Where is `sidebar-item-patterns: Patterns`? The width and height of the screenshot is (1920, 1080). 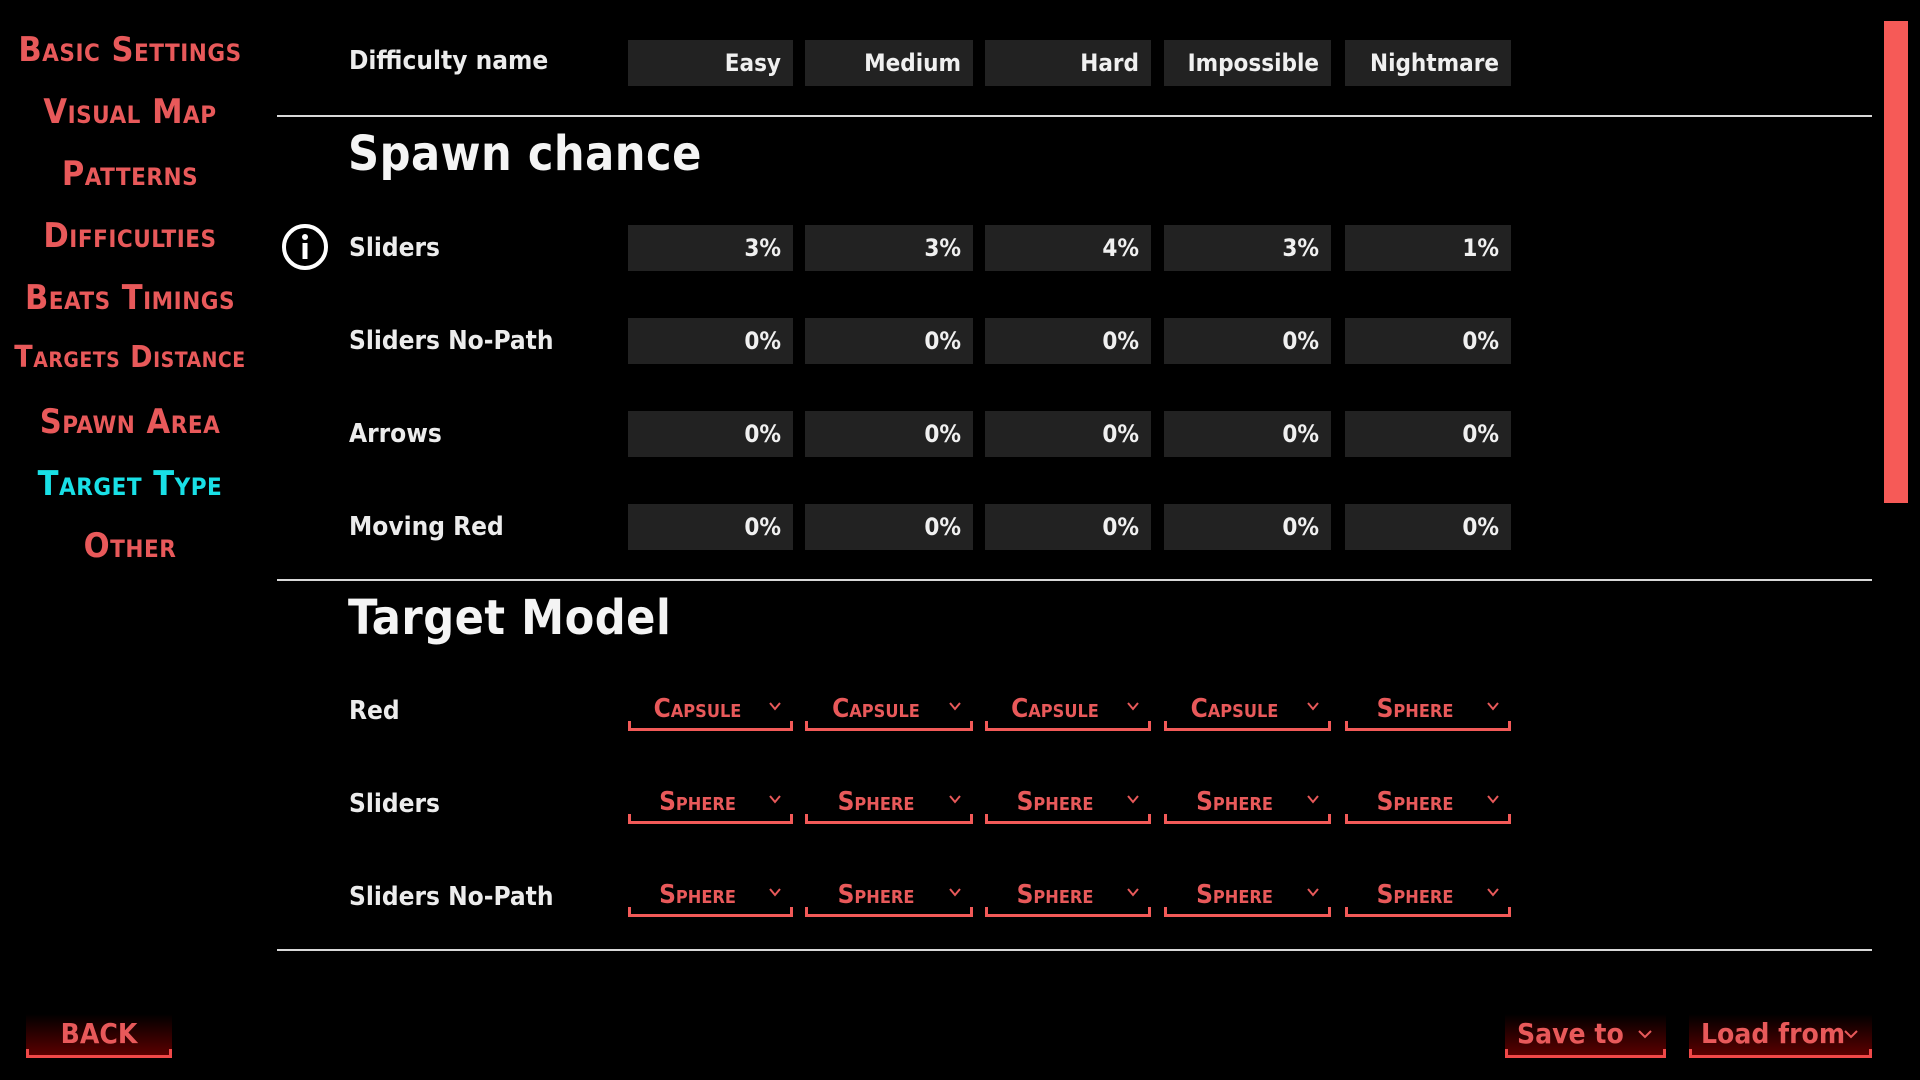 sidebar-item-patterns: Patterns is located at coordinates (130, 174).